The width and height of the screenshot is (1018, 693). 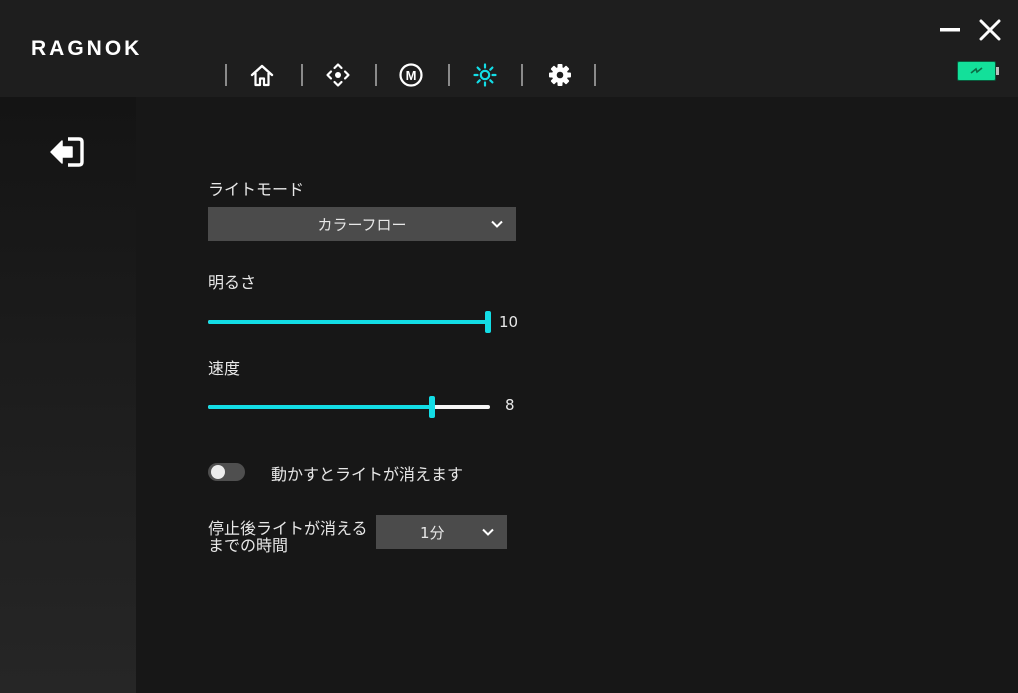 What do you see at coordinates (256, 189) in the screenshot?
I see `light-mode-label: ライトモード` at bounding box center [256, 189].